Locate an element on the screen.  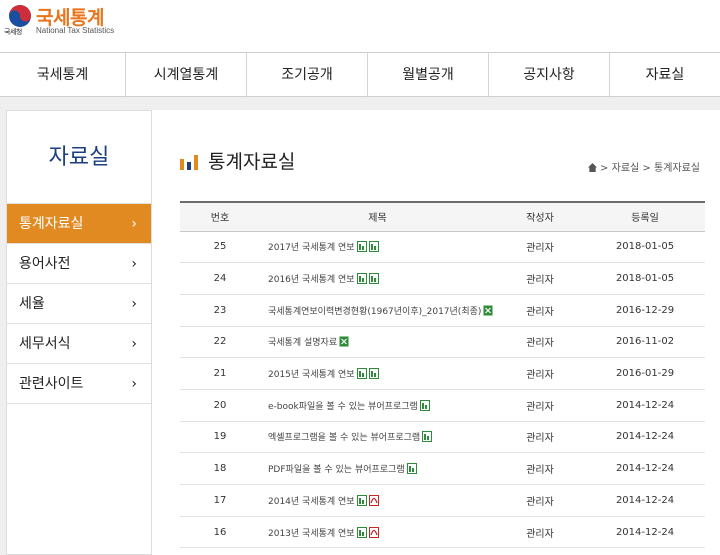
taegeuk-emblem-icon is located at coordinates (20, 16).